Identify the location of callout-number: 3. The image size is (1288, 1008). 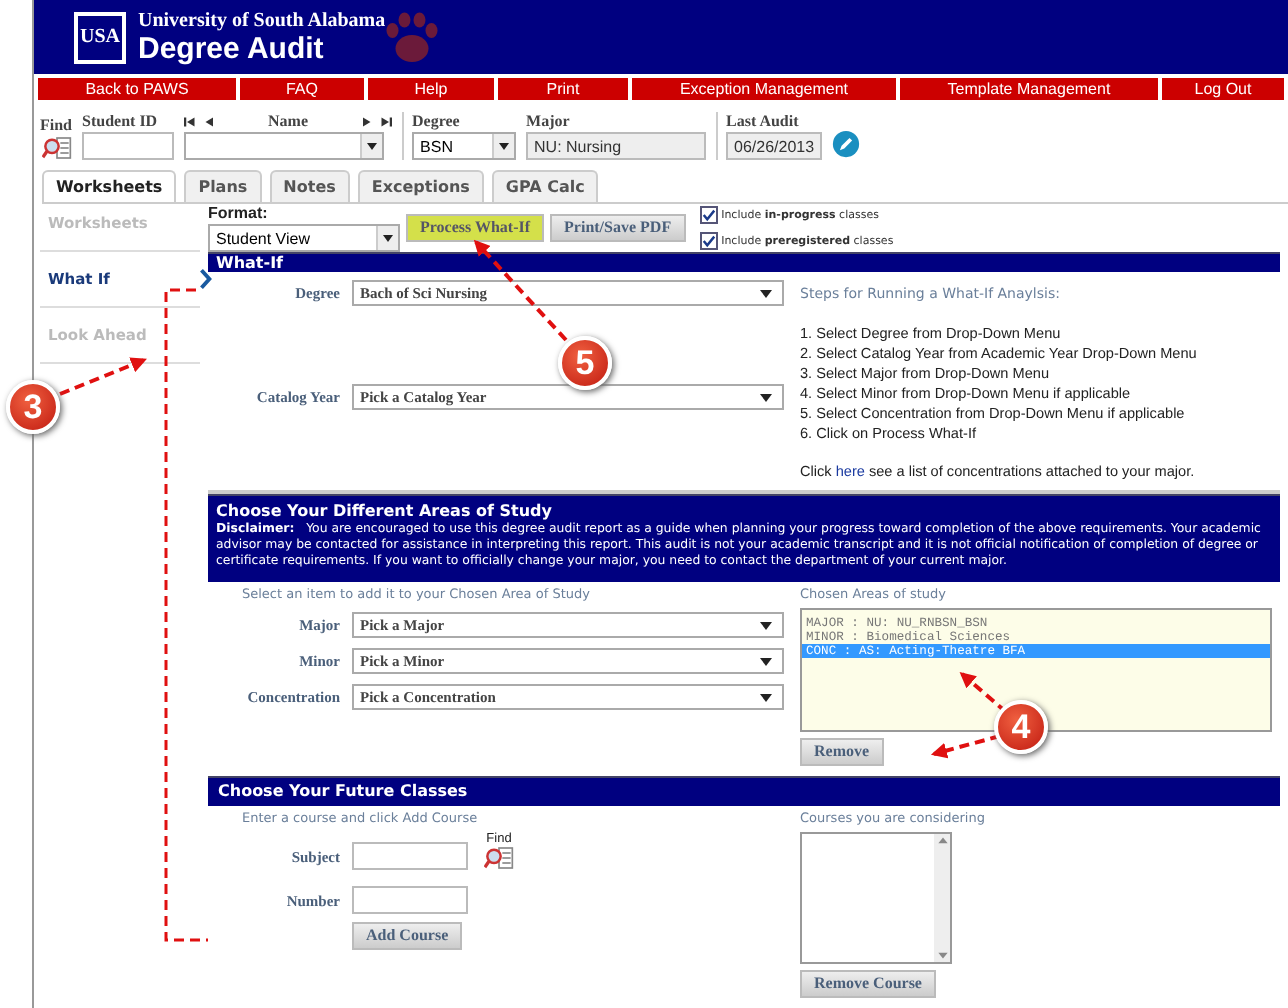
(33, 407).